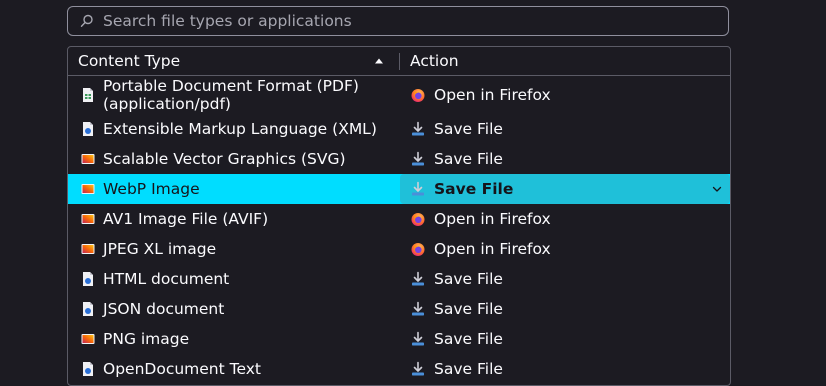  What do you see at coordinates (238, 249) in the screenshot?
I see `content-type-cell: JPEG XL image` at bounding box center [238, 249].